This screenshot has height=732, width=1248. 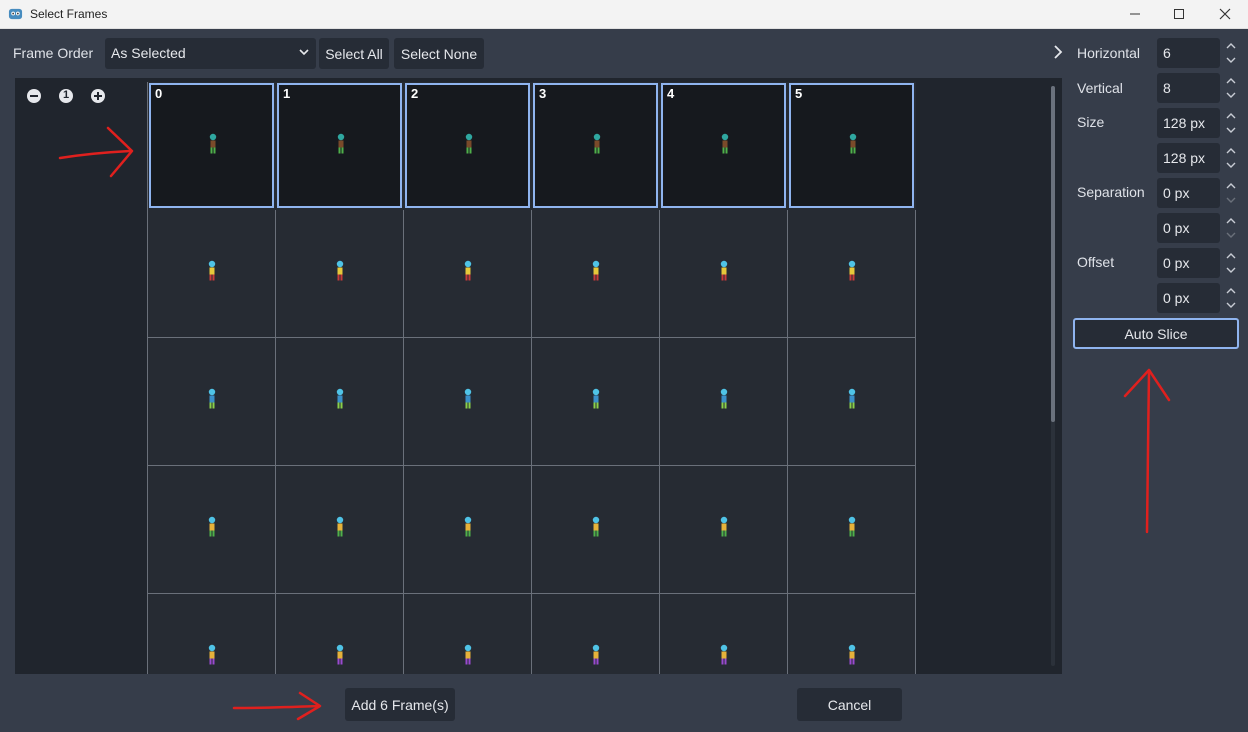 I want to click on horizontal-label: Horizontal, so click(x=1109, y=53).